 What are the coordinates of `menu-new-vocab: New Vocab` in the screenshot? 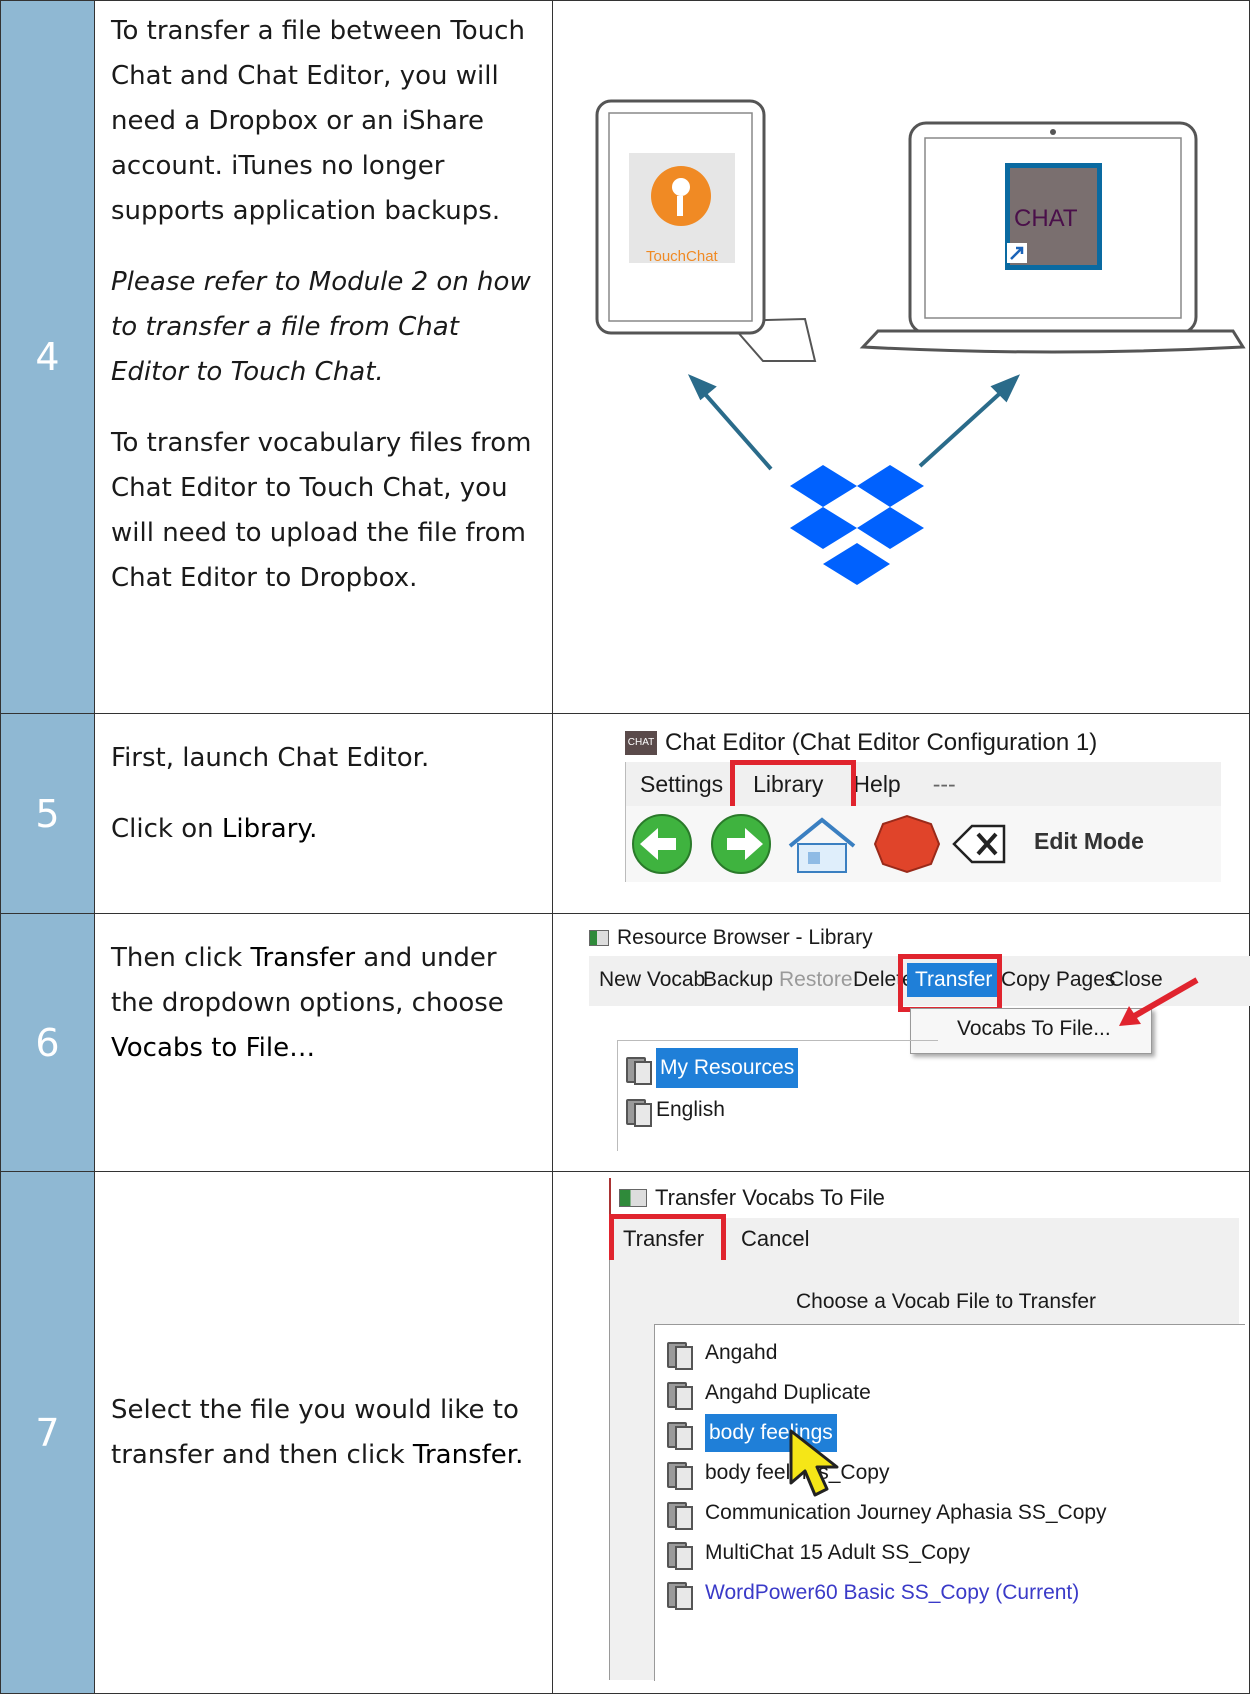 It's located at (652, 980).